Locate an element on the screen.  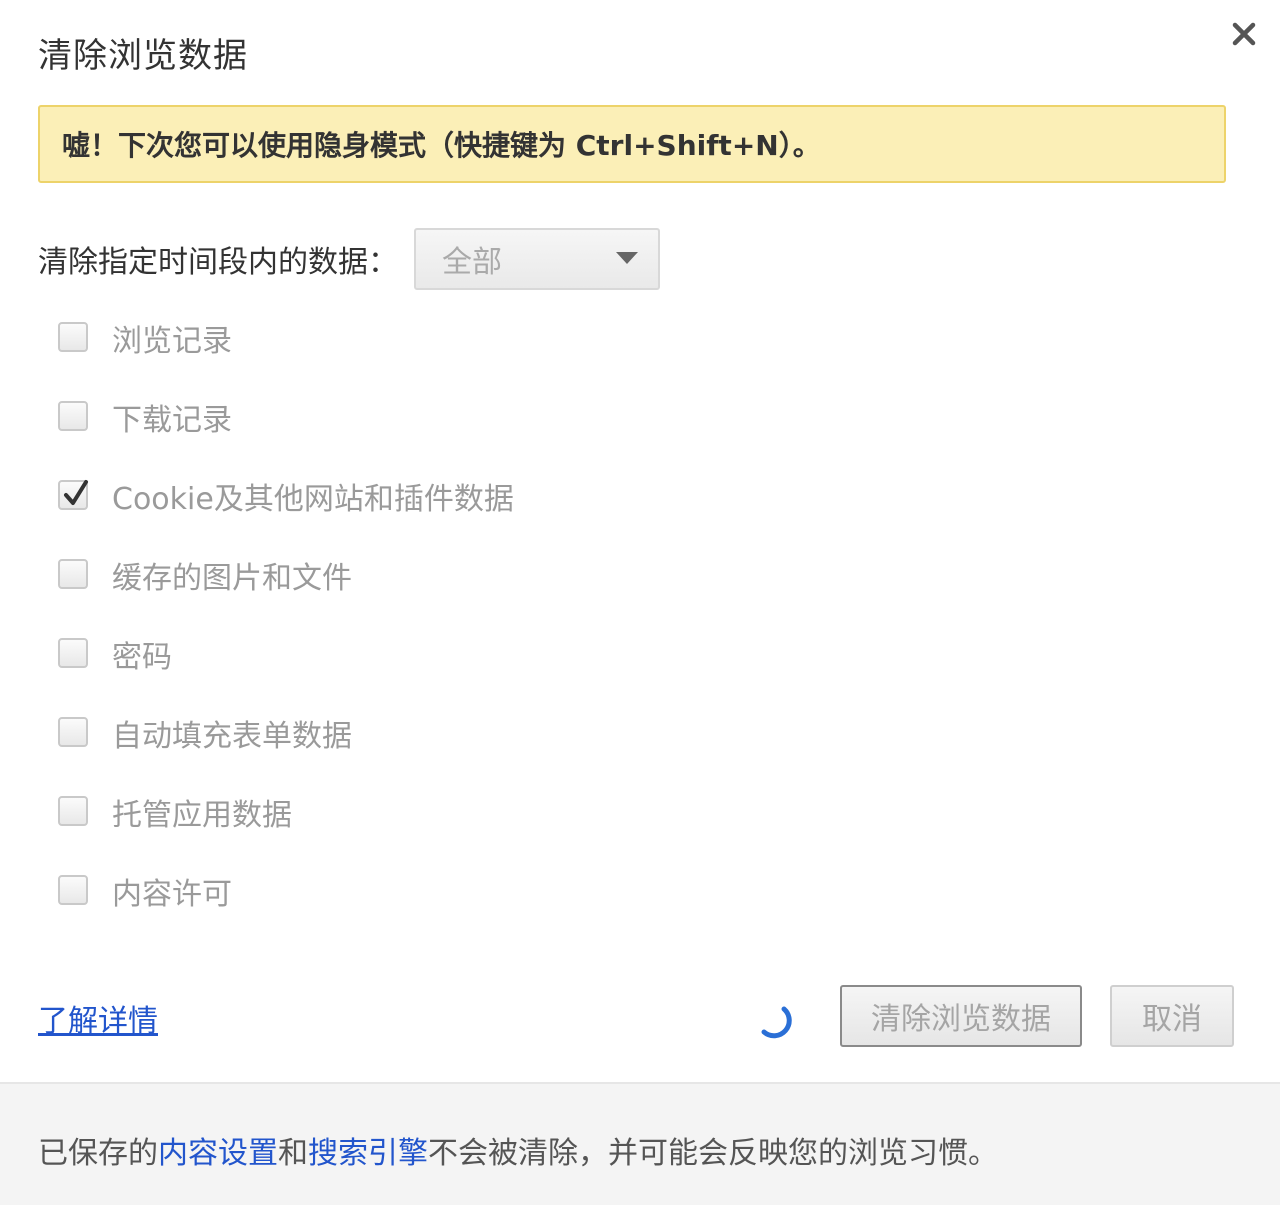
checkbox-passwords is located at coordinates (73, 653).